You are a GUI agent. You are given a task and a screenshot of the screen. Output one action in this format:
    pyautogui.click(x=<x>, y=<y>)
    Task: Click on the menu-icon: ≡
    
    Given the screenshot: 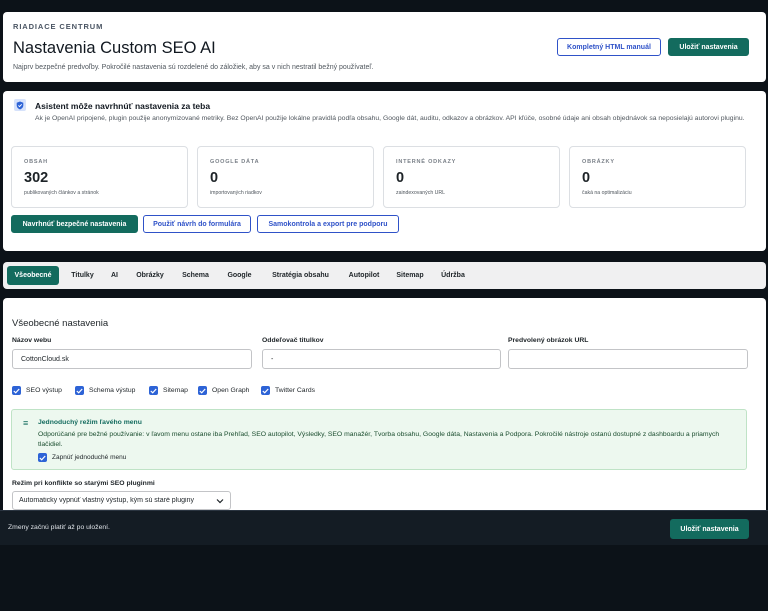 What is the action you would take?
    pyautogui.click(x=26, y=423)
    